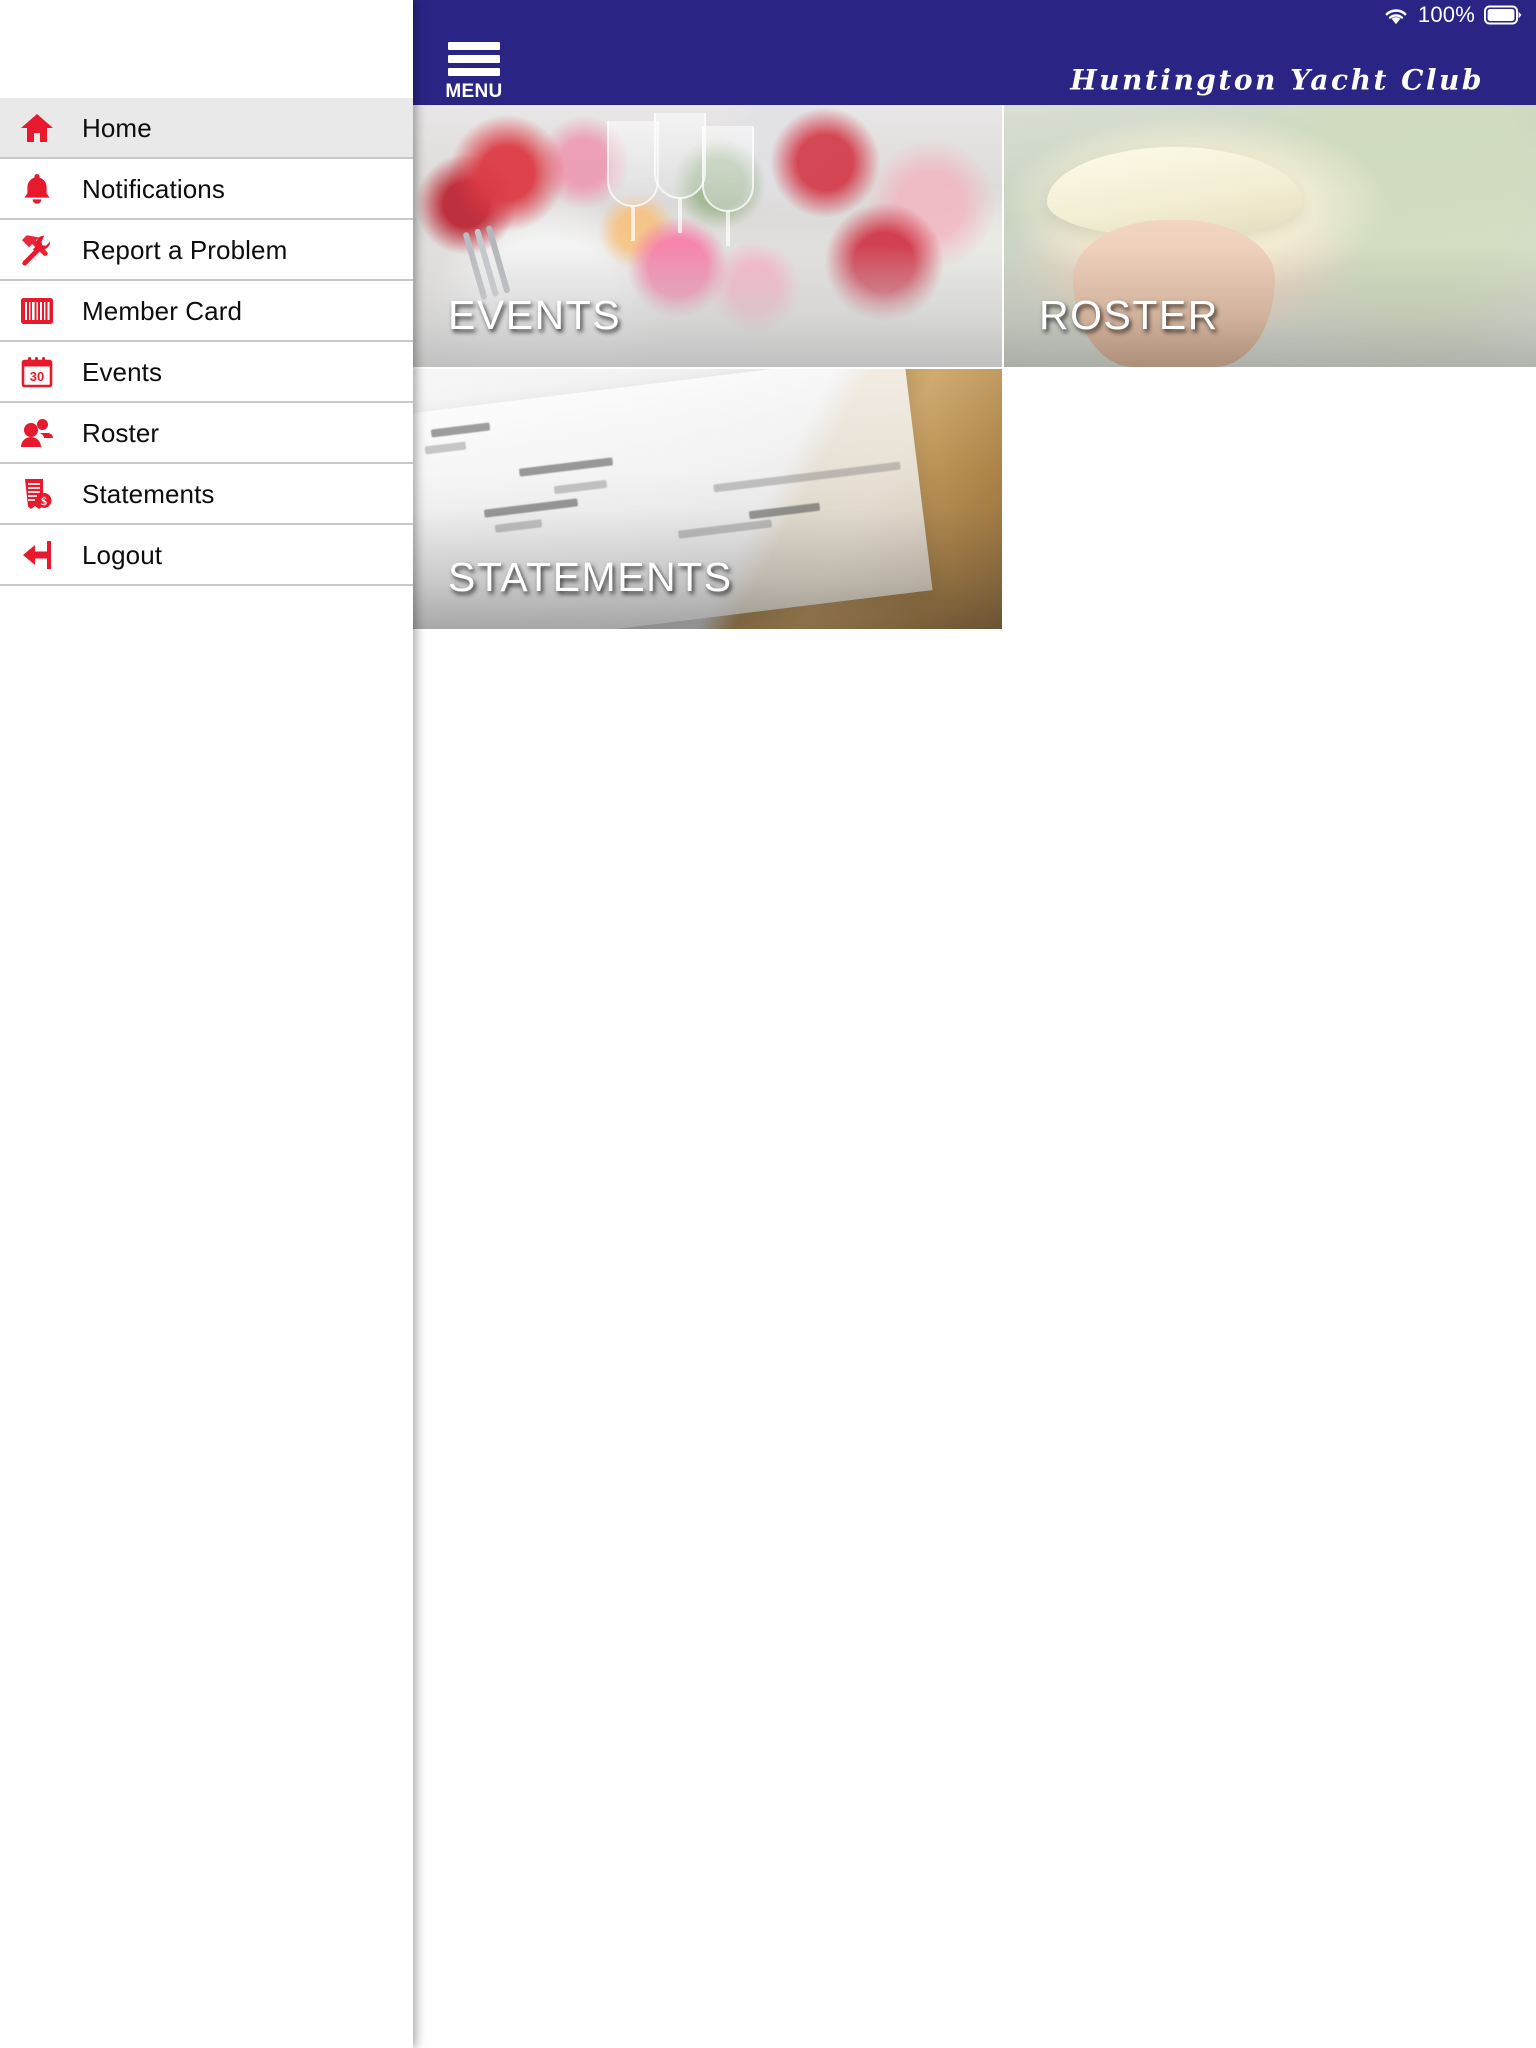 Image resolution: width=1536 pixels, height=2048 pixels. I want to click on status-bar: 100%, so click(974, 15).